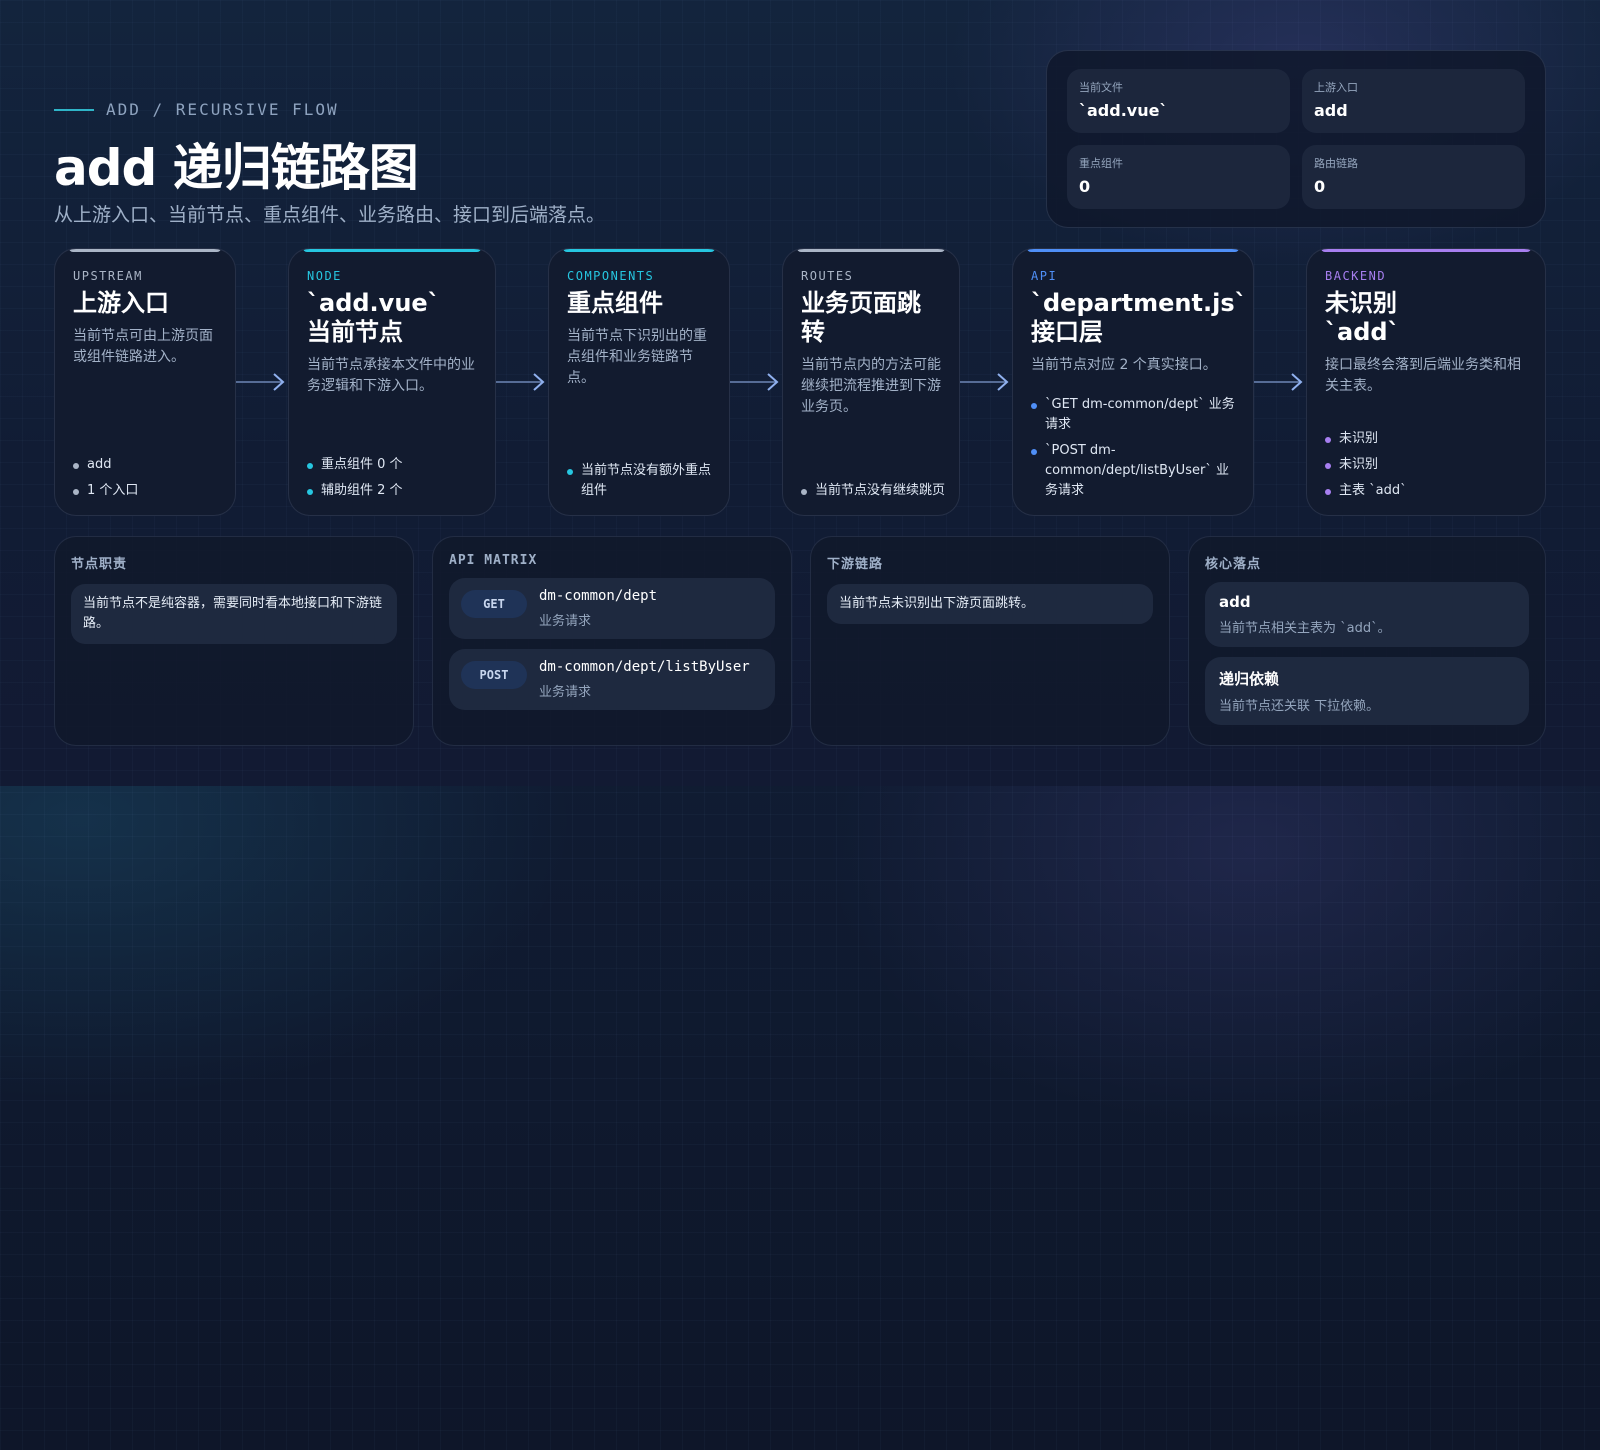 Image resolution: width=1600 pixels, height=1450 pixels. Describe the element at coordinates (147, 491) in the screenshot. I see `list-item: 1 个入口` at that location.